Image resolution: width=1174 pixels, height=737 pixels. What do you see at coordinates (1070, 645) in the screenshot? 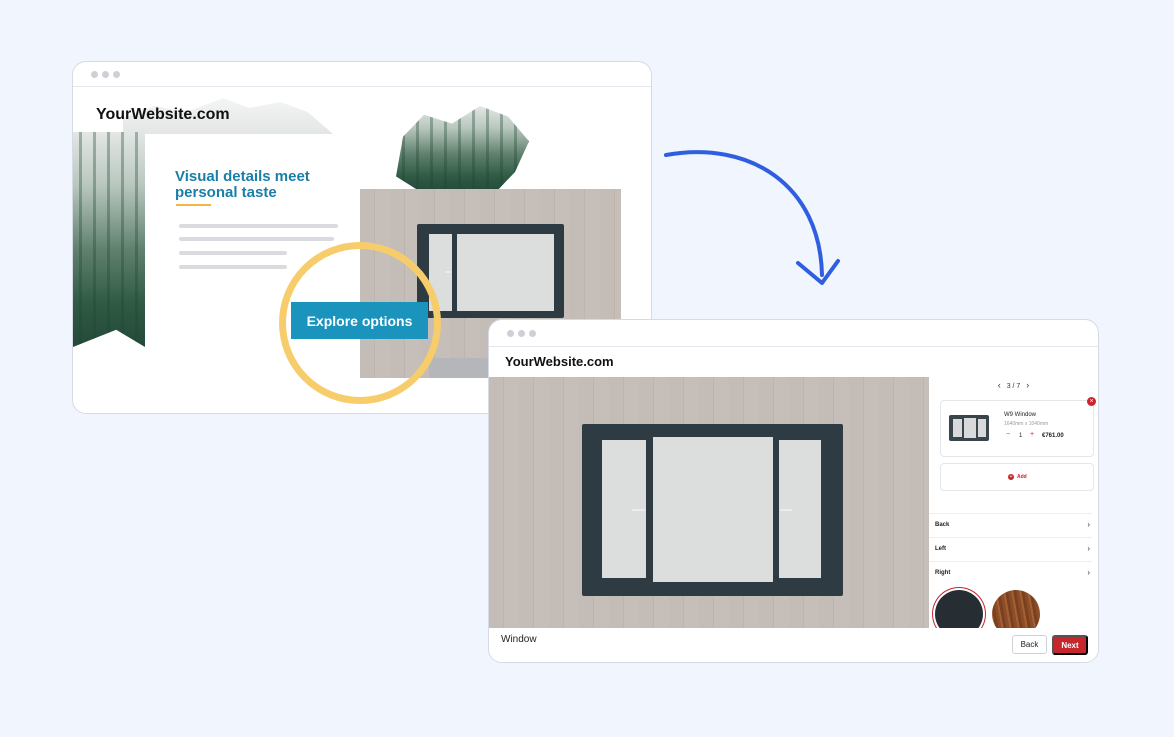
I see `next-button: Next` at bounding box center [1070, 645].